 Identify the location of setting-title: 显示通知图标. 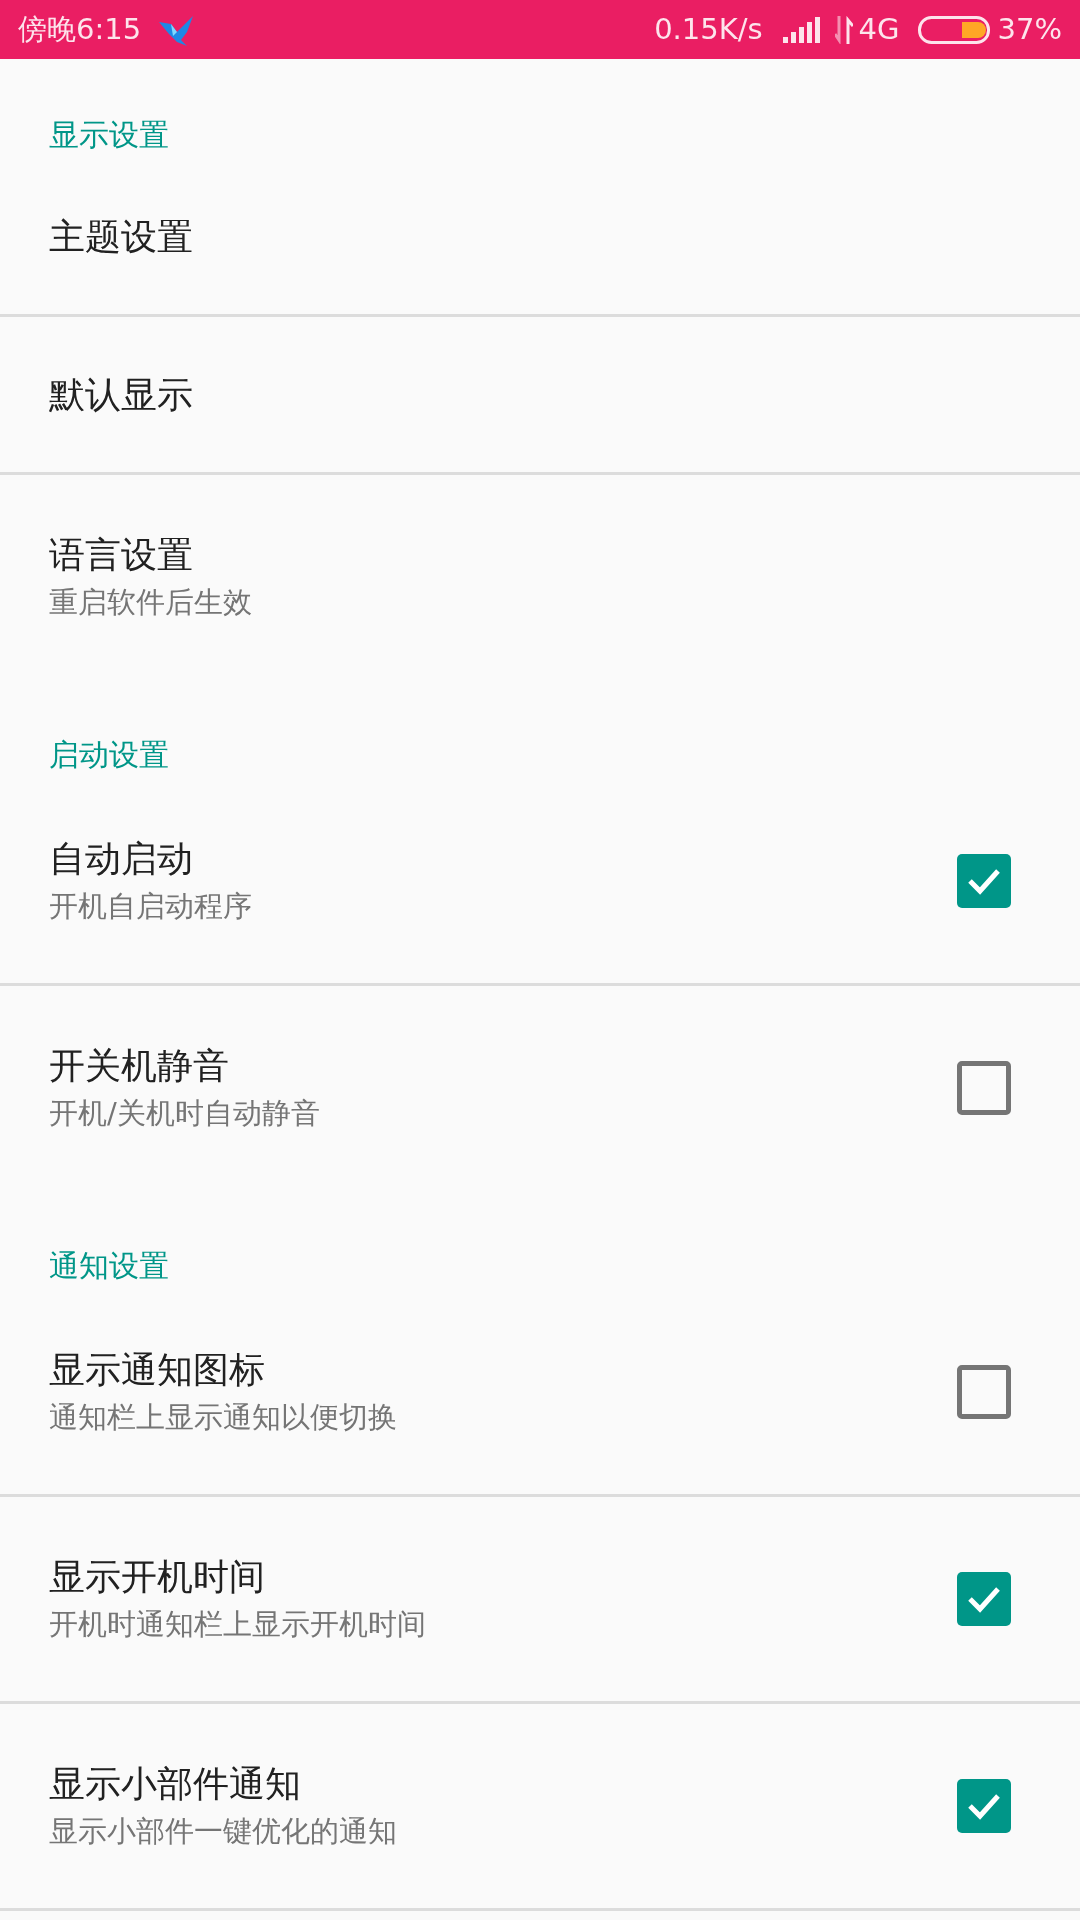
(157, 1370).